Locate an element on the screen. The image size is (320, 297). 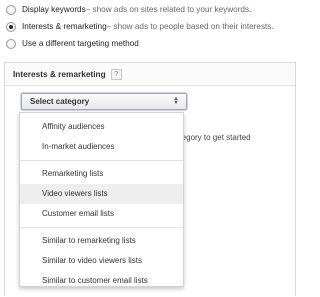
menu-item-in-market-audiences: In-market audiences is located at coordinates (101, 147).